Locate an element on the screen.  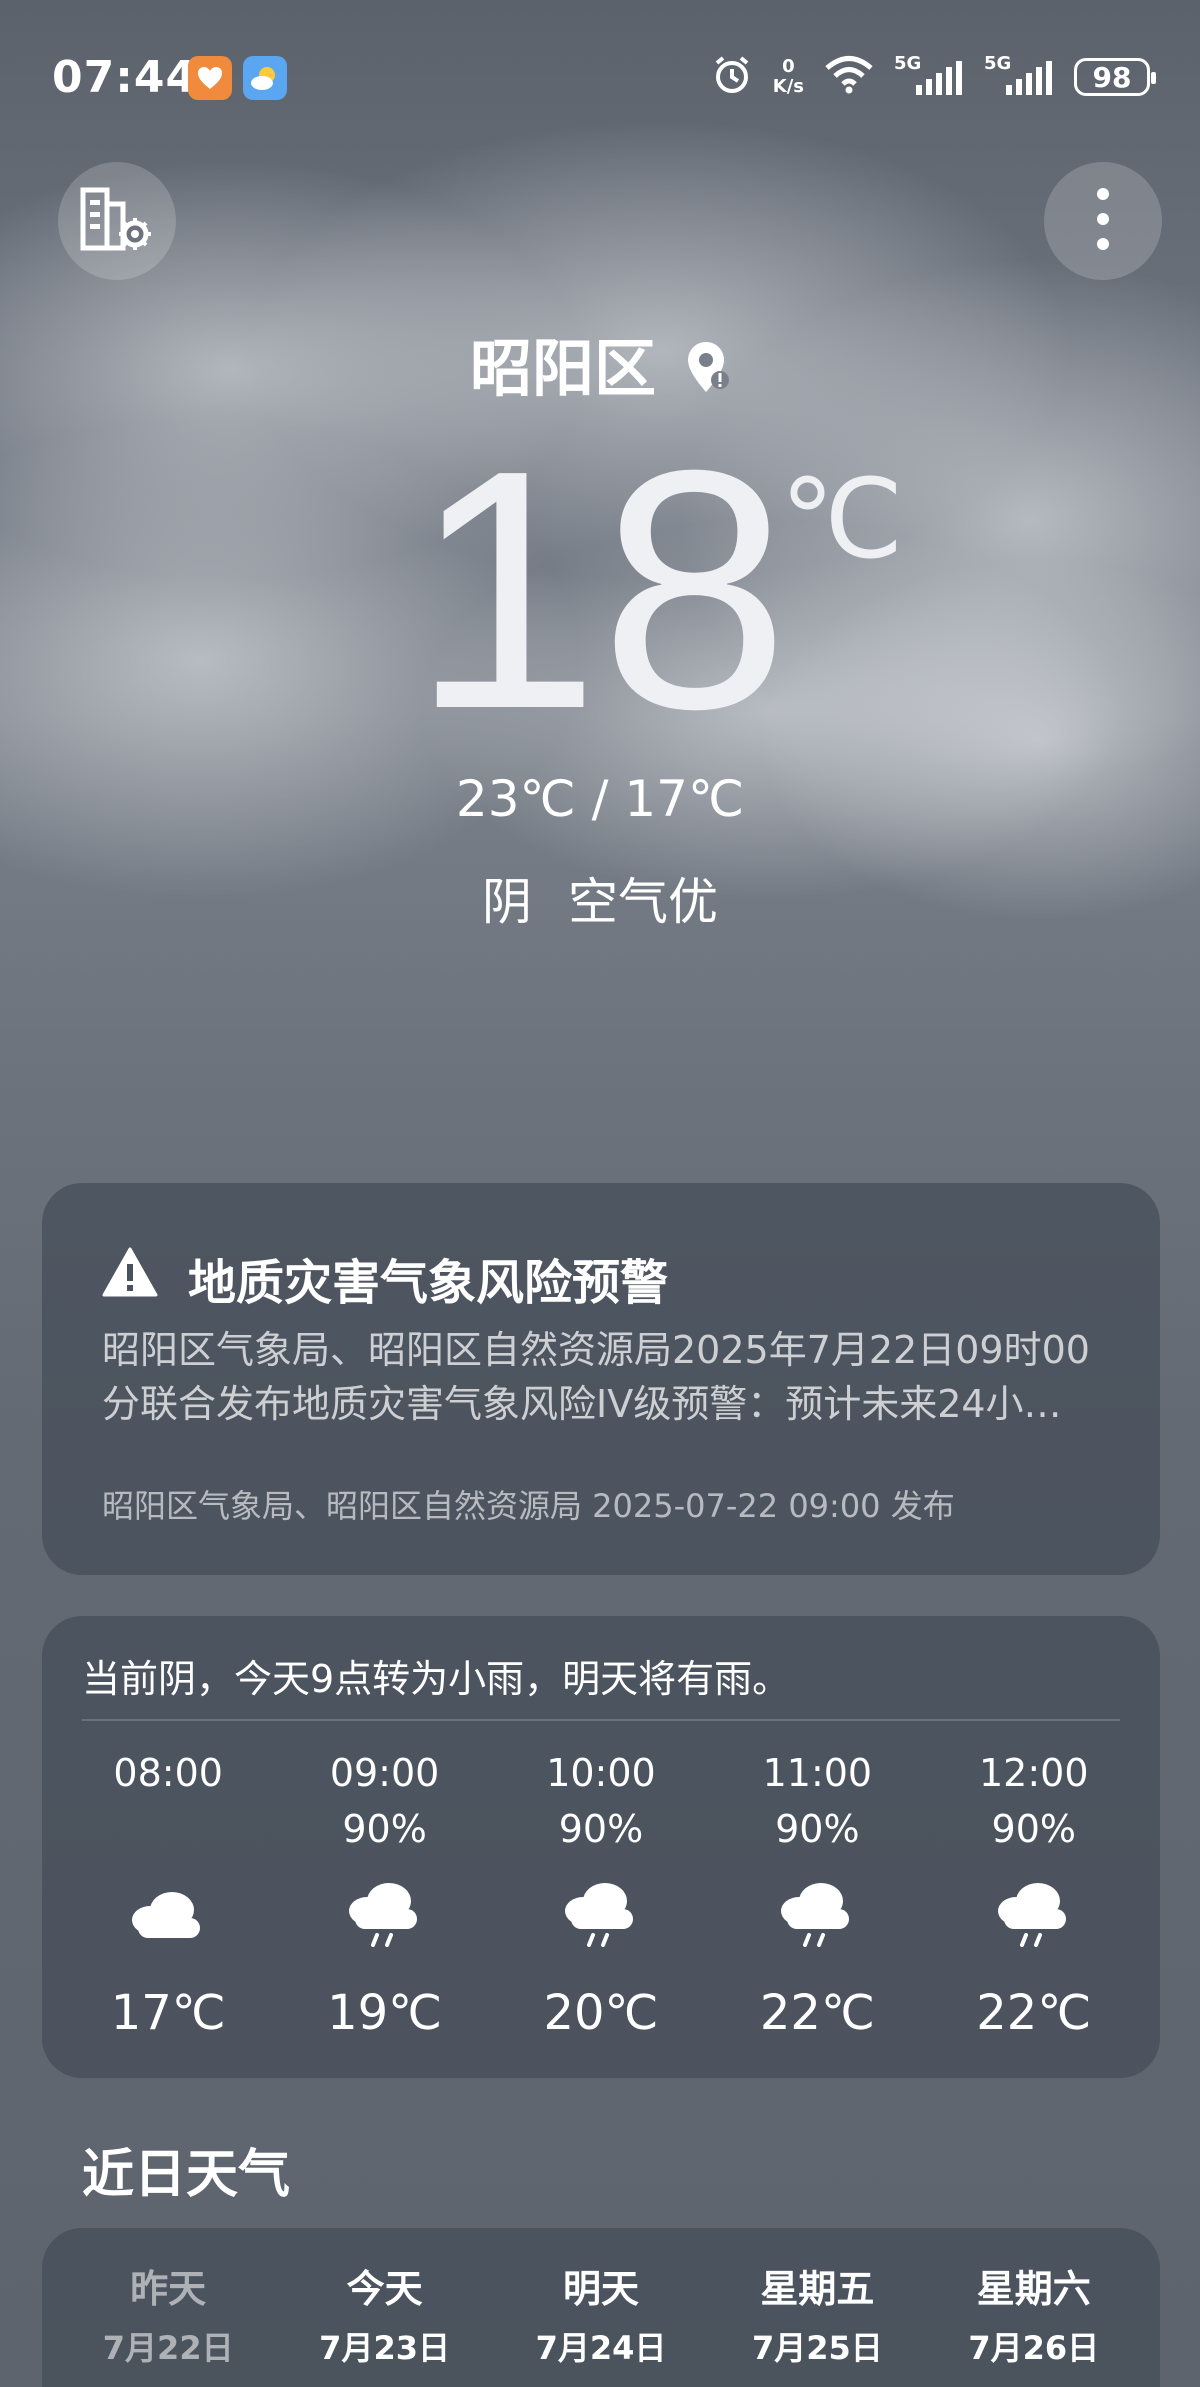
hour-time: 12:00 is located at coordinates (1033, 1773).